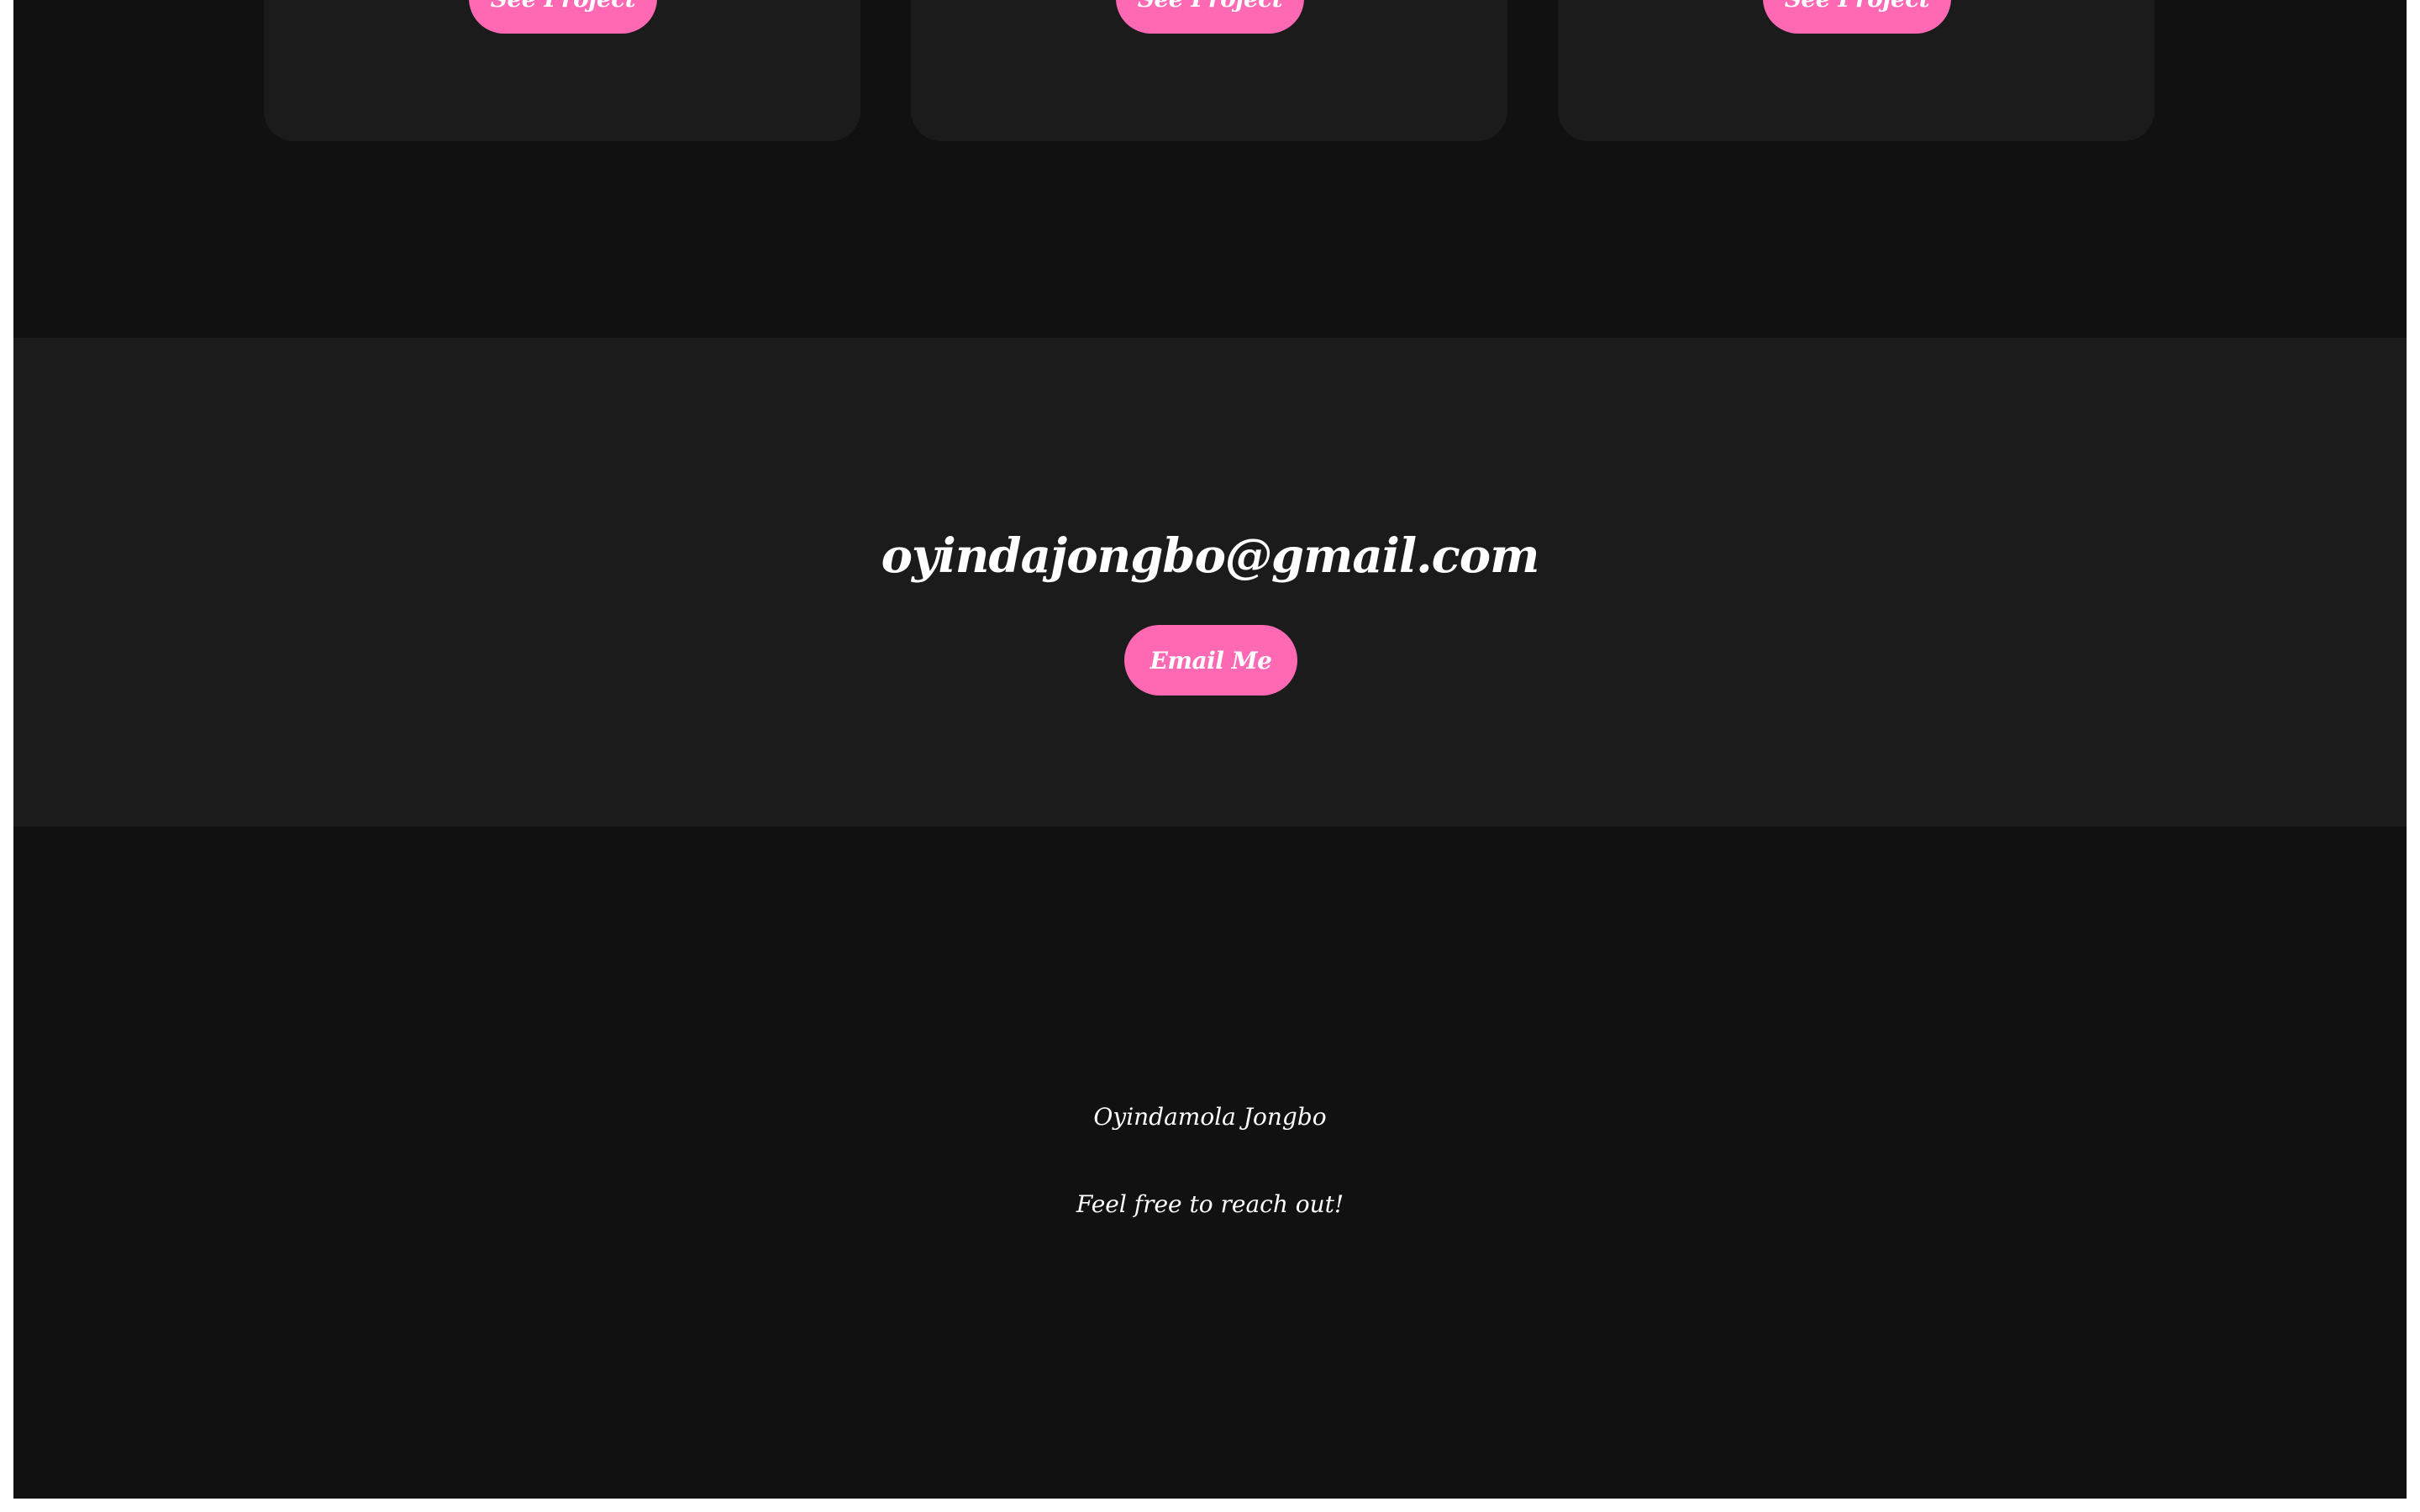 Image resolution: width=2420 pixels, height=1512 pixels. Describe the element at coordinates (1210, 1204) in the screenshot. I see `footer-tagline: Feel free to reach out!` at that location.